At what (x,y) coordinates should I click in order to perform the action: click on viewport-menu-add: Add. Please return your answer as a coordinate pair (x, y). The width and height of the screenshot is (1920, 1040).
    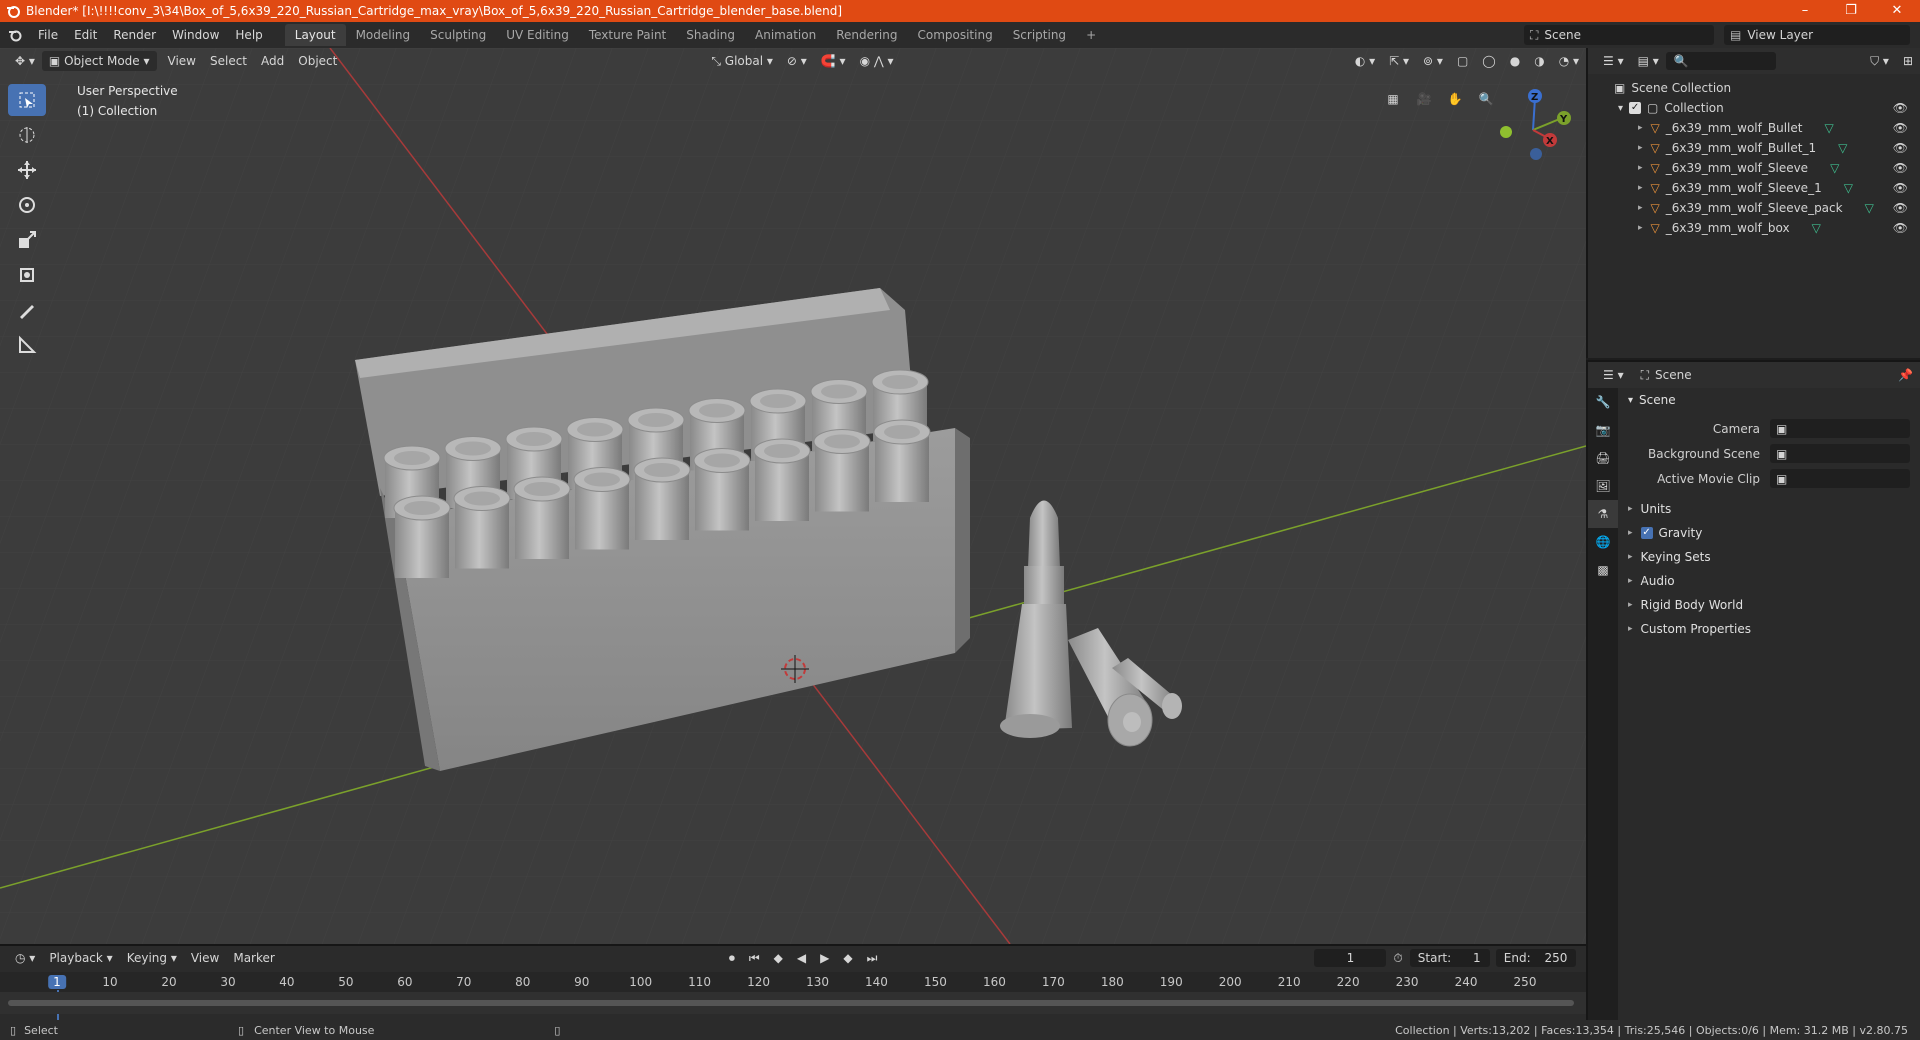
    Looking at the image, I should click on (272, 61).